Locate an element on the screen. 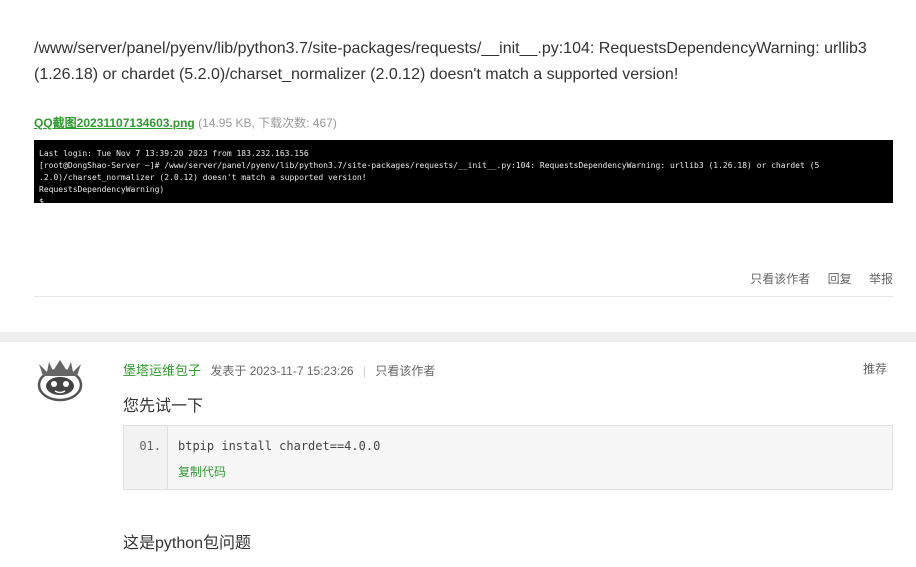 This screenshot has height=567, width=916. code-line: btpip install chardet==4.0.0 is located at coordinates (279, 446).